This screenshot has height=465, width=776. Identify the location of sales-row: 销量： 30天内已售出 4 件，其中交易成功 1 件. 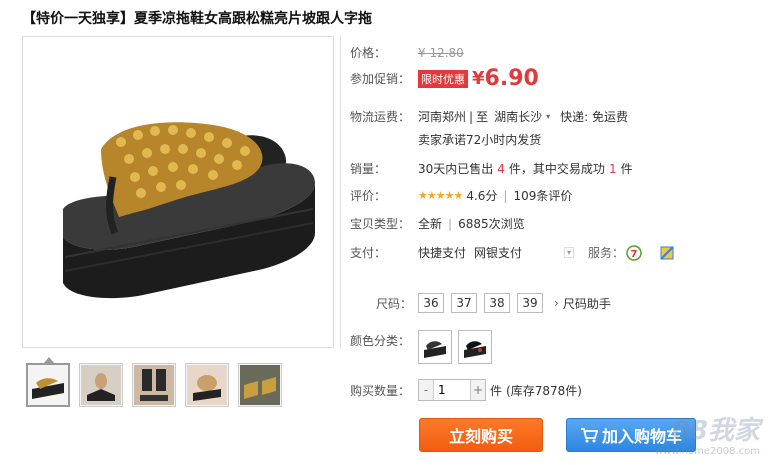
(491, 168).